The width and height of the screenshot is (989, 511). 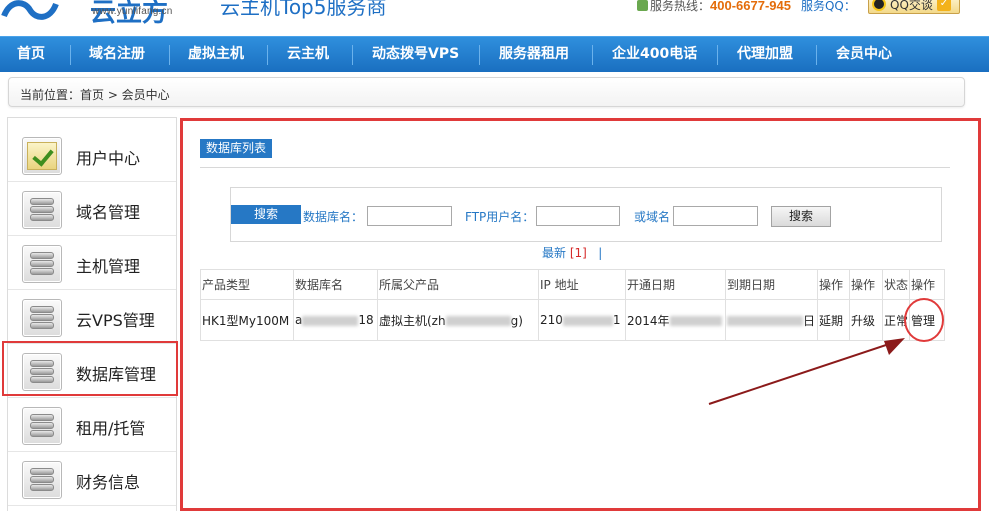 I want to click on ip-cell: 210 1, so click(x=582, y=320).